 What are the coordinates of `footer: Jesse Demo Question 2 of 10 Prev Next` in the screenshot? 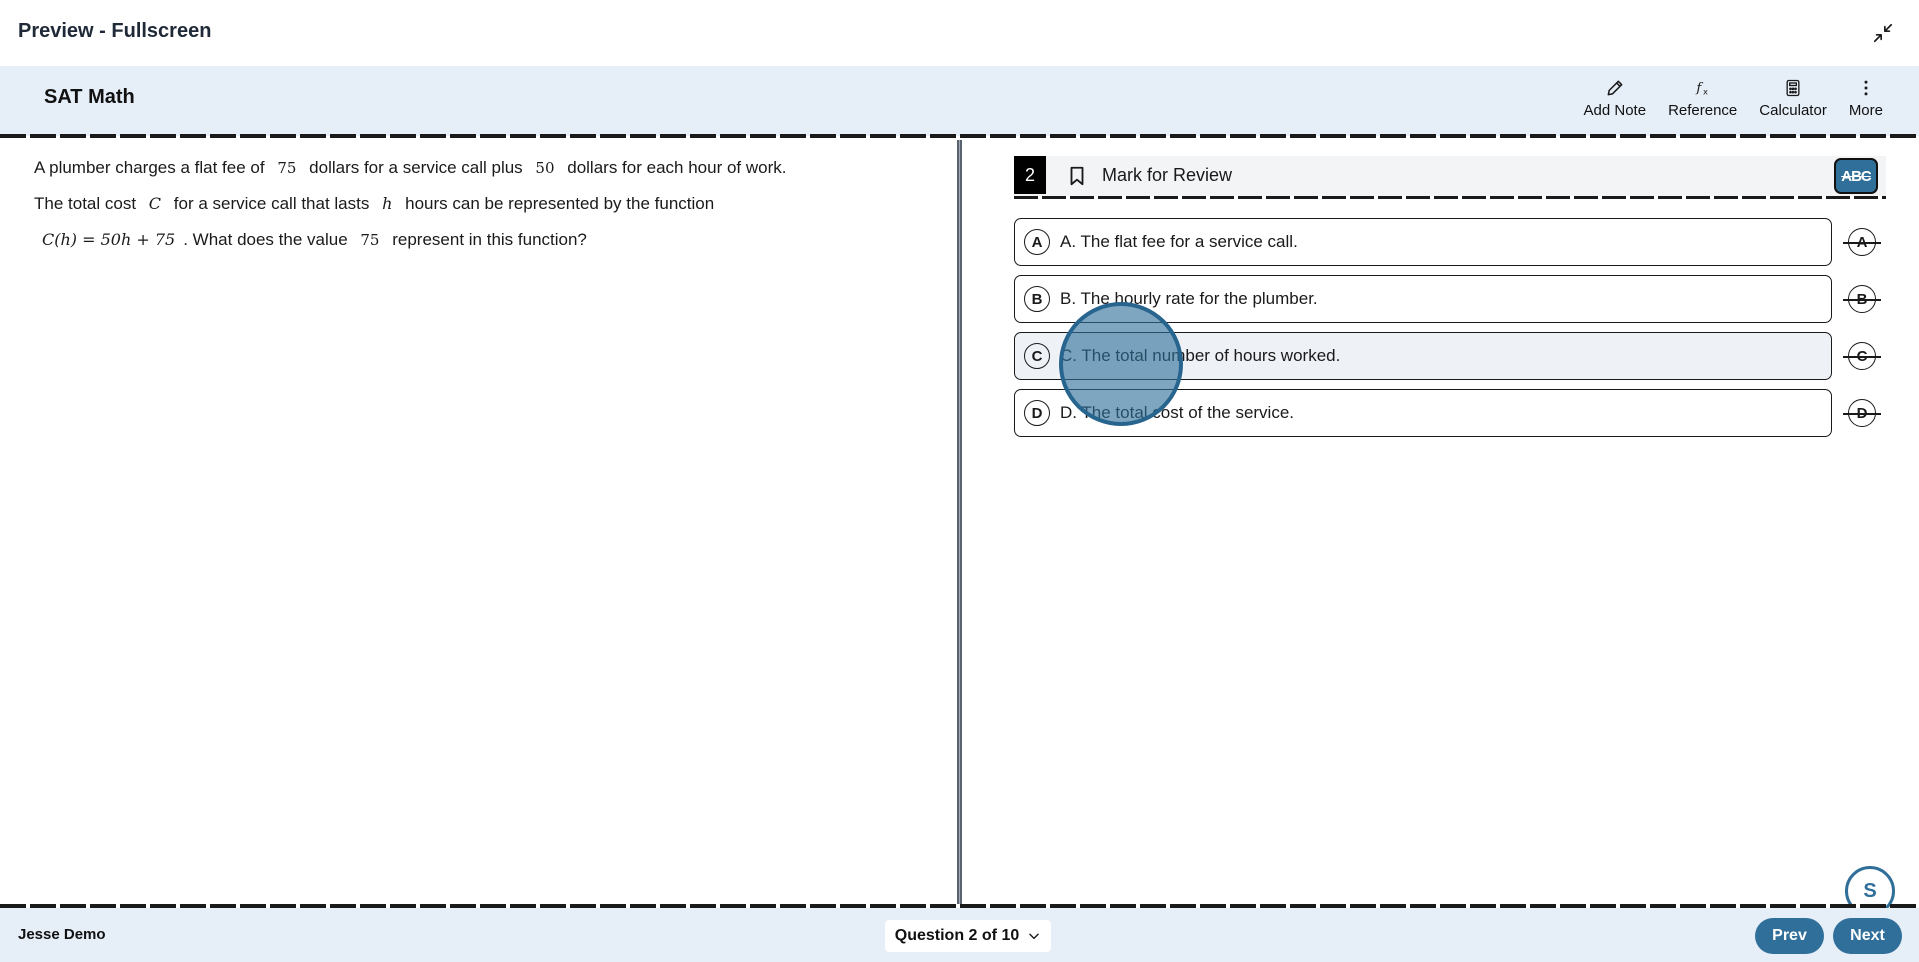 It's located at (959, 935).